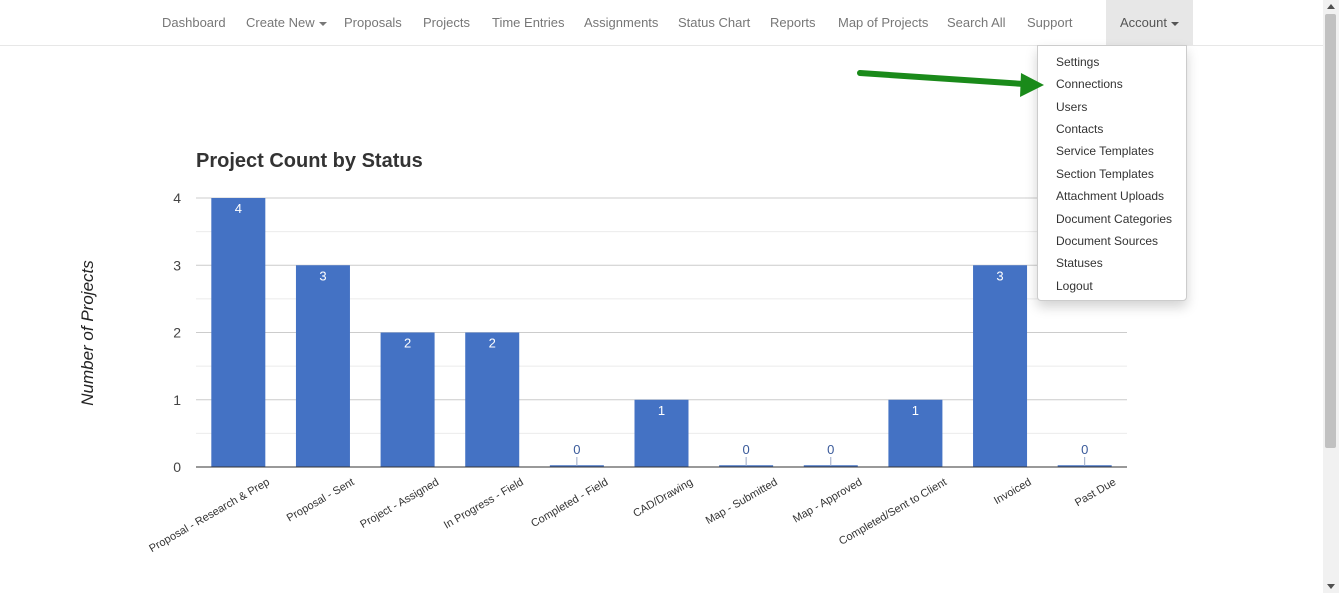 The image size is (1339, 593). What do you see at coordinates (1074, 286) in the screenshot?
I see `menu-item-logout: Logout` at bounding box center [1074, 286].